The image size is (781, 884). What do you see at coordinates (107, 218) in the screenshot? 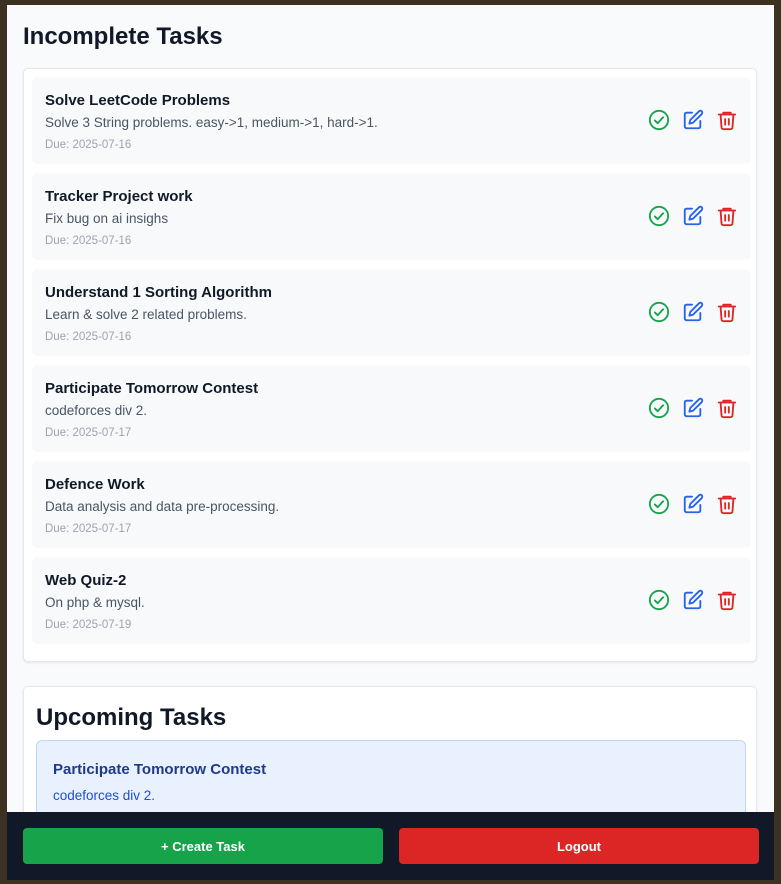
I see `task-description: Fix bug on ai insighs` at bounding box center [107, 218].